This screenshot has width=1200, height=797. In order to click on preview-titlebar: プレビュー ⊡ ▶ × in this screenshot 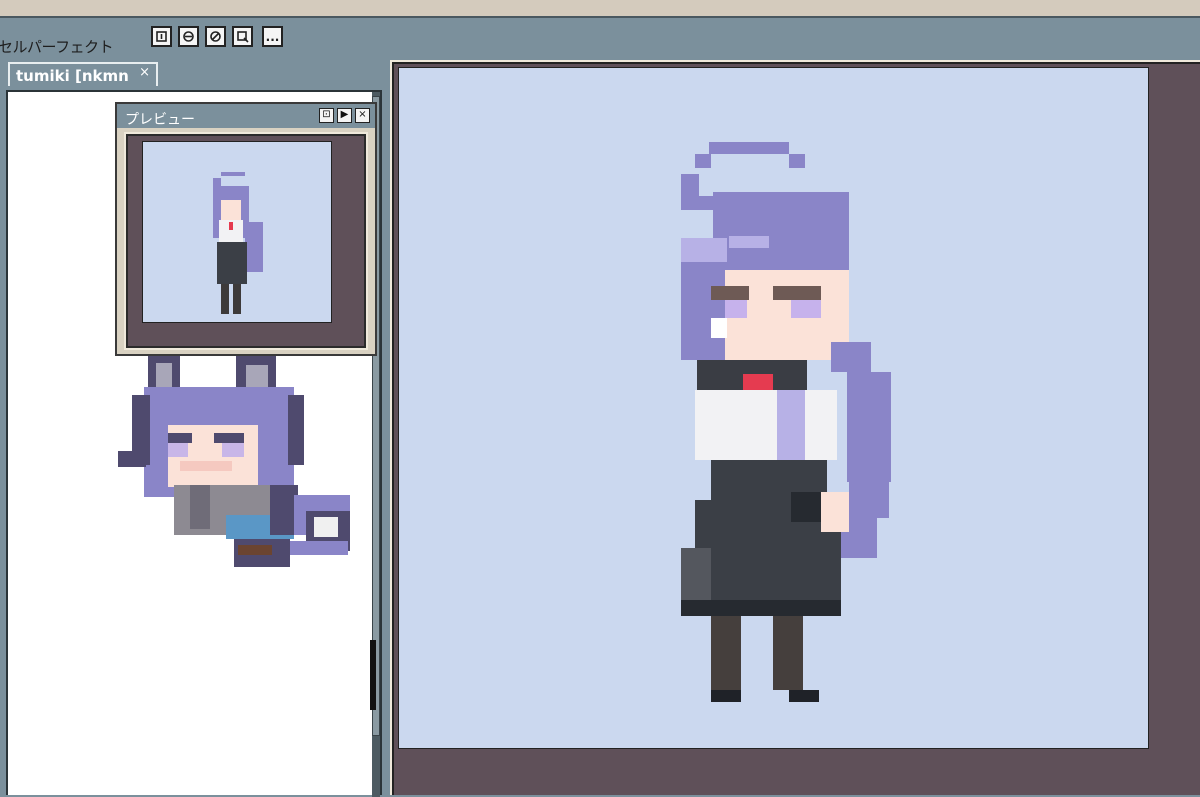, I will do `click(246, 116)`.